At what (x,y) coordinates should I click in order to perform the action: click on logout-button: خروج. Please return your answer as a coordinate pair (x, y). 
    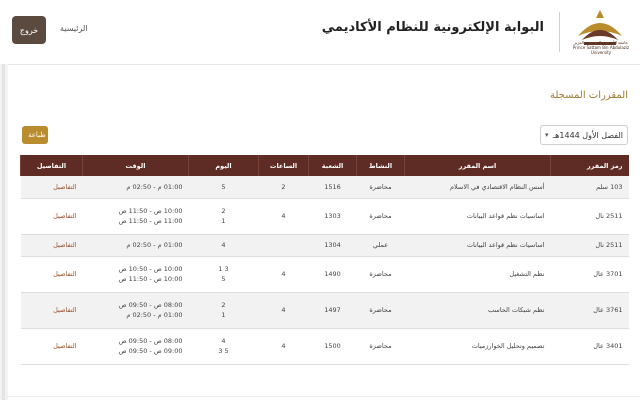
    Looking at the image, I should click on (29, 30).